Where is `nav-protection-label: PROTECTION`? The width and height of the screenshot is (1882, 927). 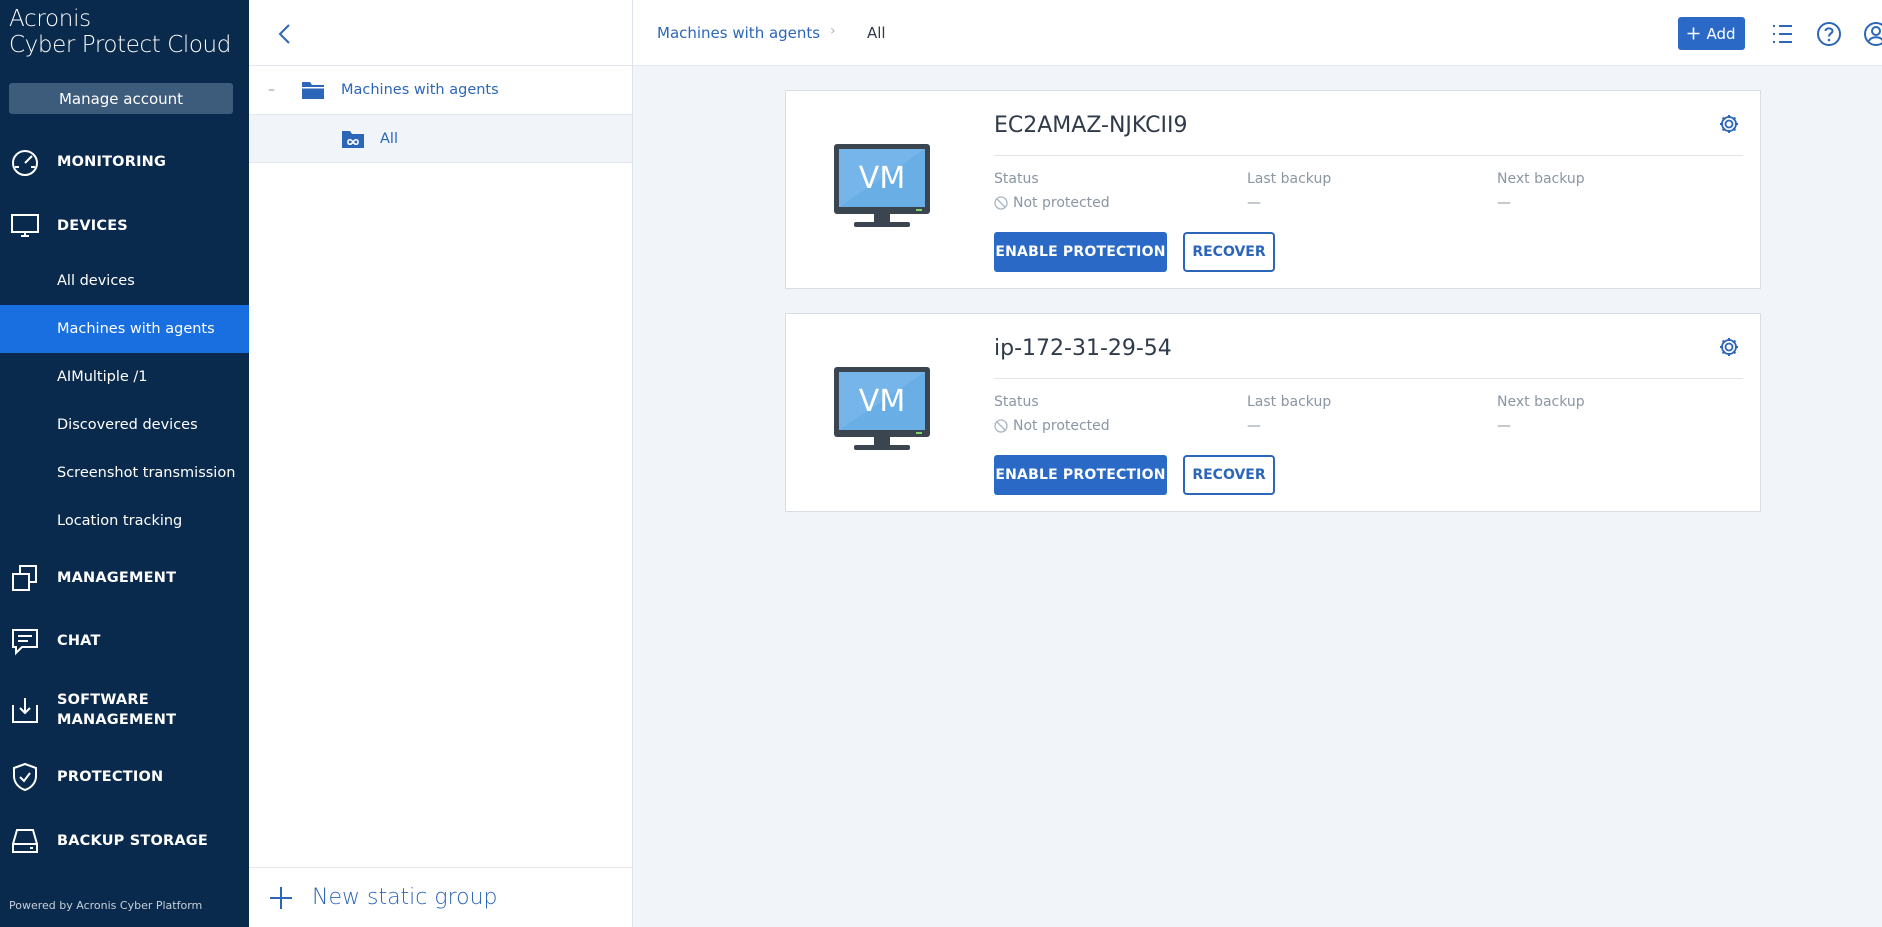
nav-protection-label: PROTECTION is located at coordinates (110, 777).